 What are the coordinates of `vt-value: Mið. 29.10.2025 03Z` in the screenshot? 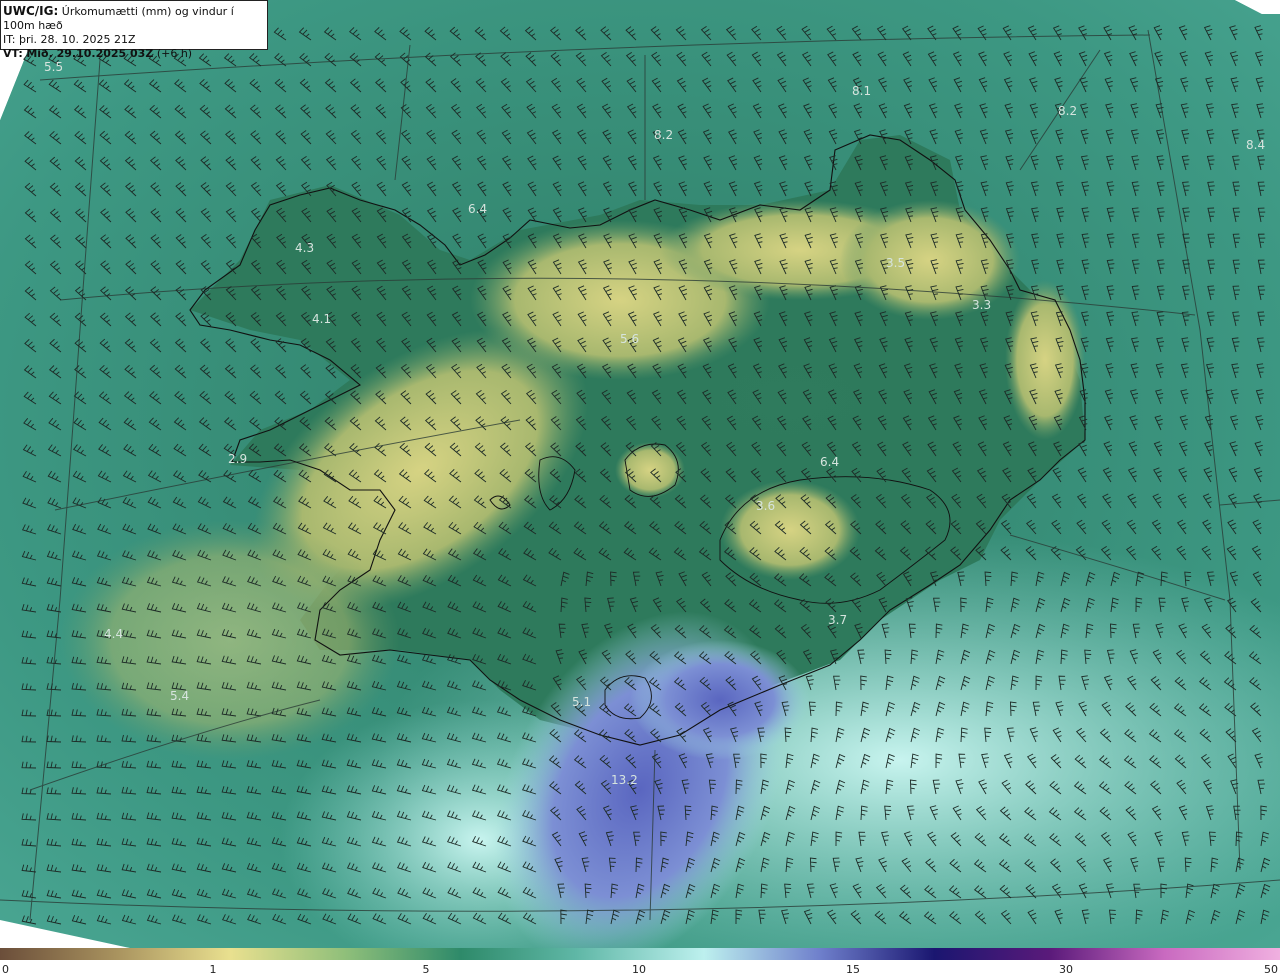 It's located at (90, 53).